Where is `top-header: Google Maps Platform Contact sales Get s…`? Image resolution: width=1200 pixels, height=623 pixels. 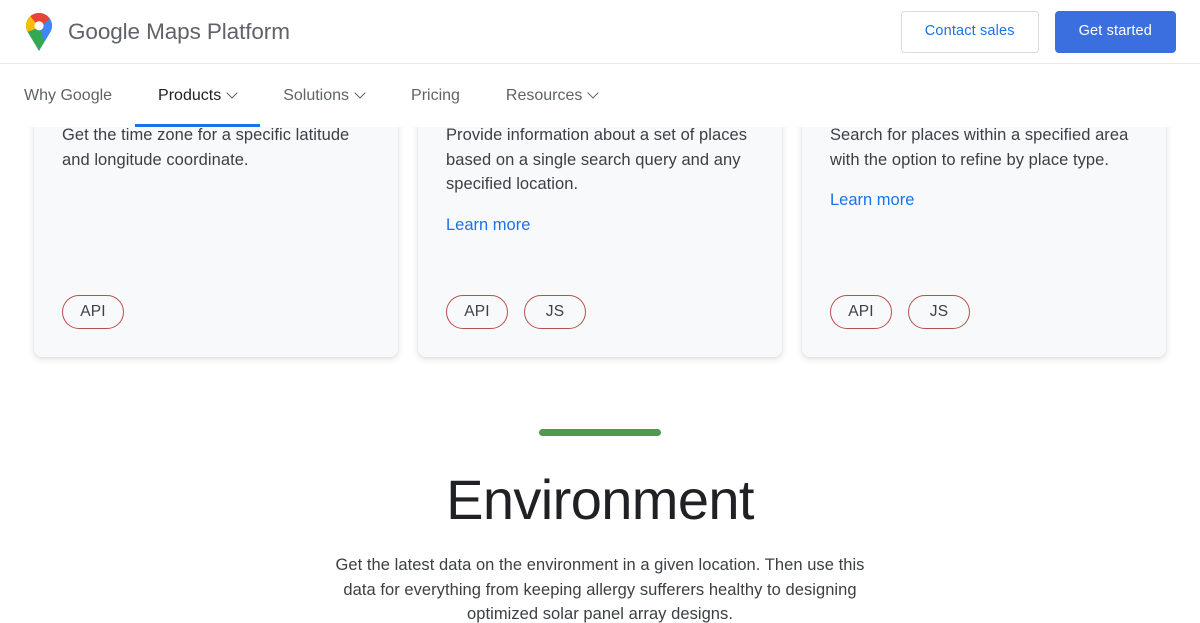 top-header: Google Maps Platform Contact sales Get s… is located at coordinates (600, 32).